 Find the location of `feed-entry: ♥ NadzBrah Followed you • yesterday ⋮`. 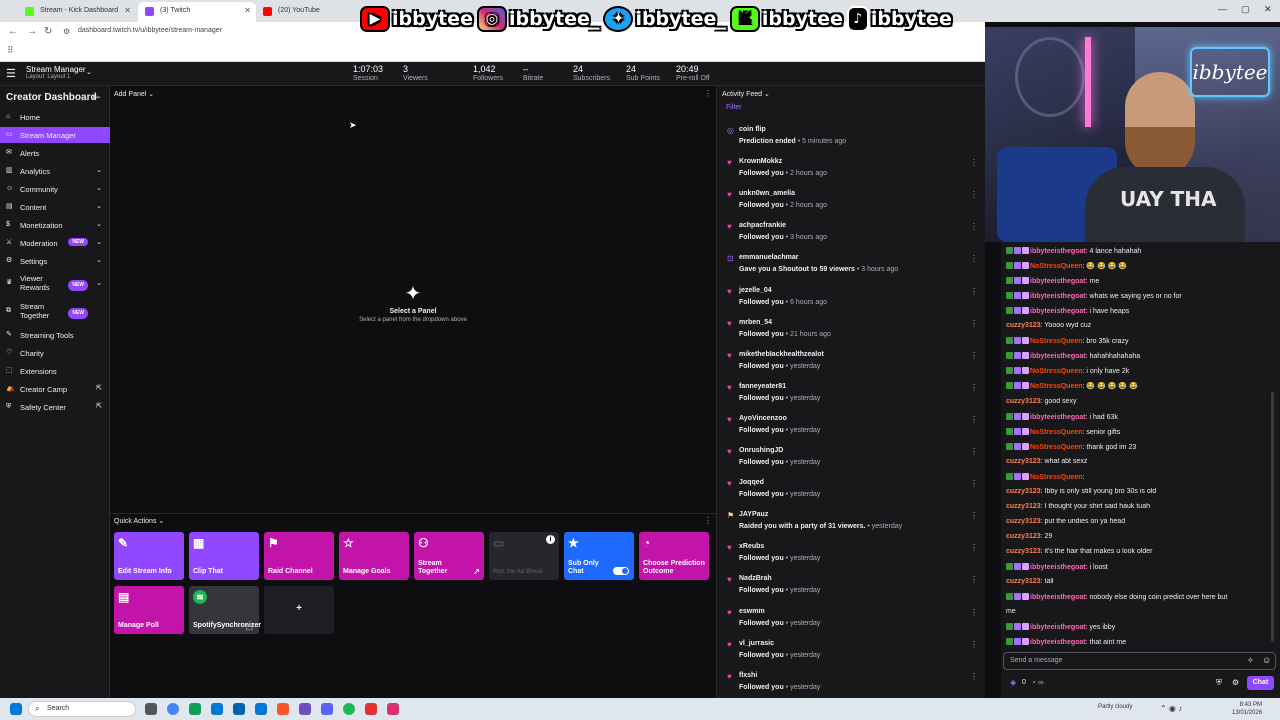

feed-entry: ♥ NadzBrah Followed you • yesterday ⋮ is located at coordinates (851, 589).